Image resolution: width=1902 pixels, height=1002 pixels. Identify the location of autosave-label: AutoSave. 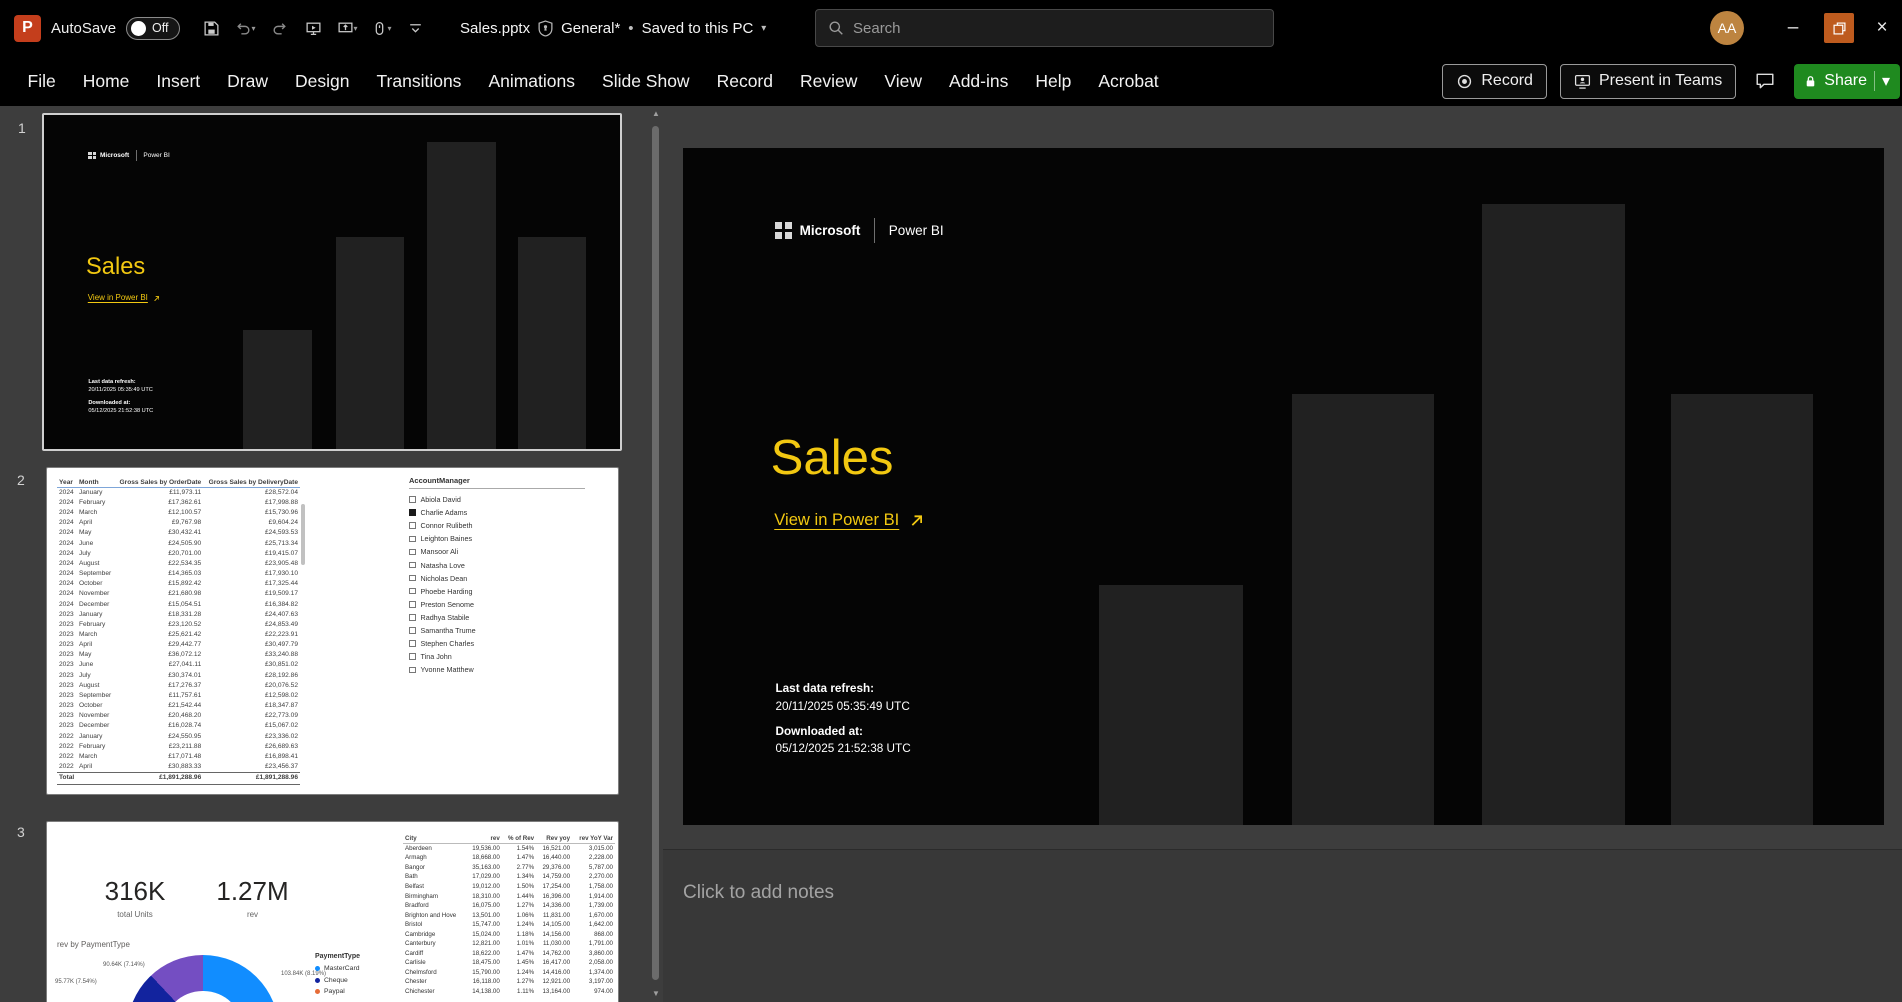
(84, 28).